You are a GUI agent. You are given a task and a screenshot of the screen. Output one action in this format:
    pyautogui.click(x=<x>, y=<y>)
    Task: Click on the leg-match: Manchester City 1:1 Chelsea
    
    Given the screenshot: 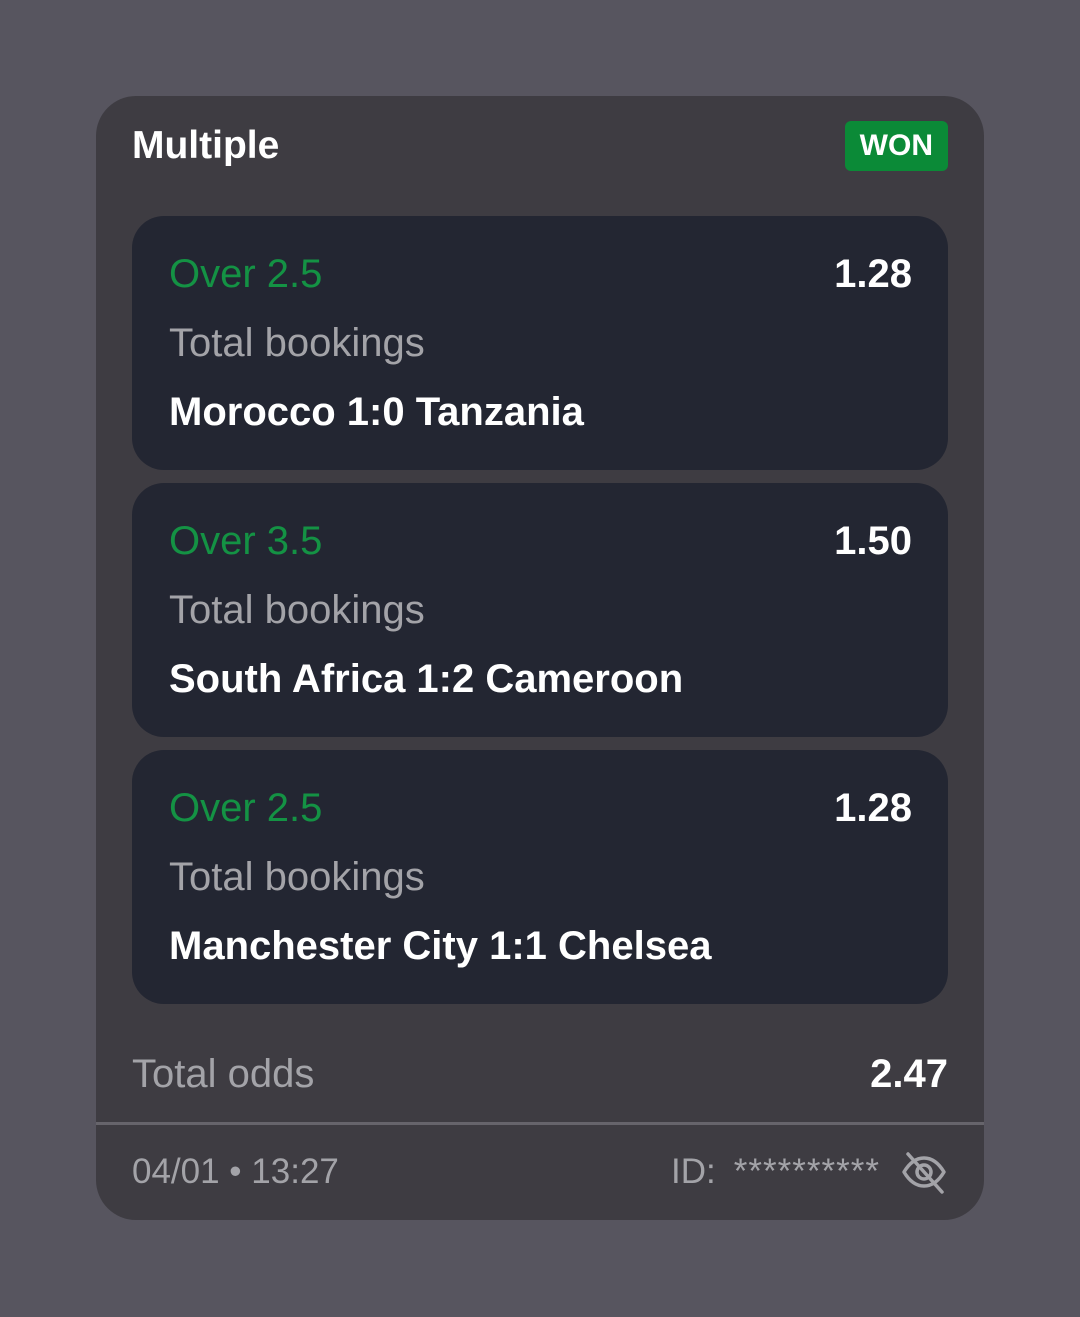 What is the action you would take?
    pyautogui.click(x=440, y=946)
    